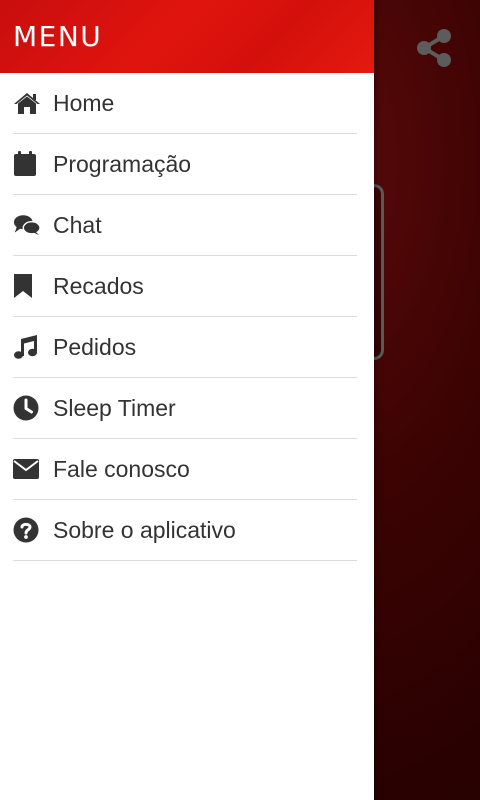 The height and width of the screenshot is (800, 480). Describe the element at coordinates (121, 468) in the screenshot. I see `menu-item-label: Fale conosco` at that location.